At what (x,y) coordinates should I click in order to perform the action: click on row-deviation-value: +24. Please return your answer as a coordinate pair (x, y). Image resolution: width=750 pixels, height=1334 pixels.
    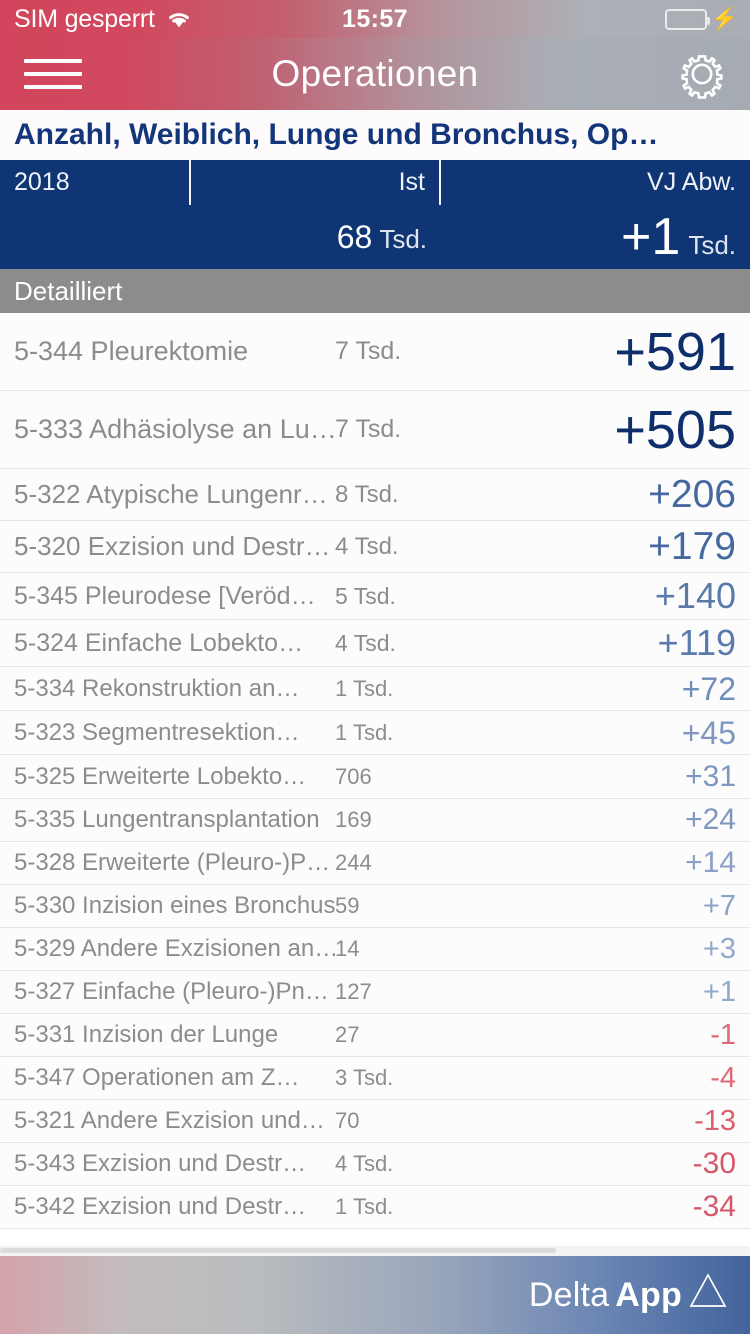
    Looking at the image, I should click on (710, 819).